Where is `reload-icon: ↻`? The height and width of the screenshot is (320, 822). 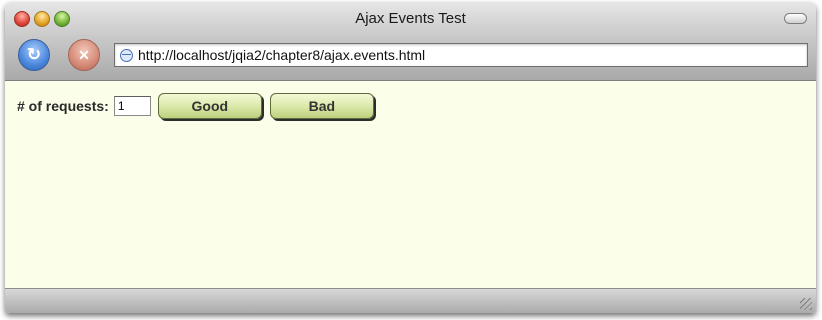
reload-icon: ↻ is located at coordinates (34, 54).